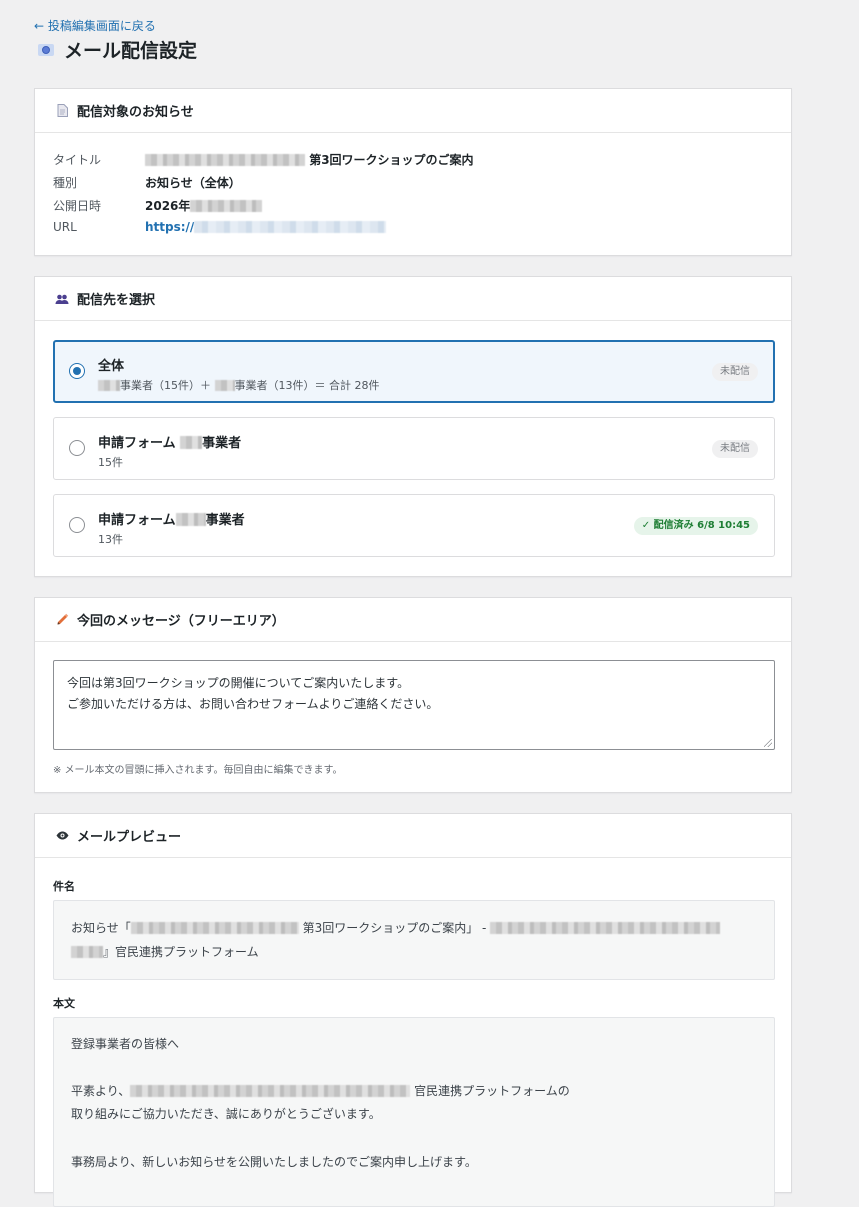  I want to click on info-label: URL, so click(65, 227).